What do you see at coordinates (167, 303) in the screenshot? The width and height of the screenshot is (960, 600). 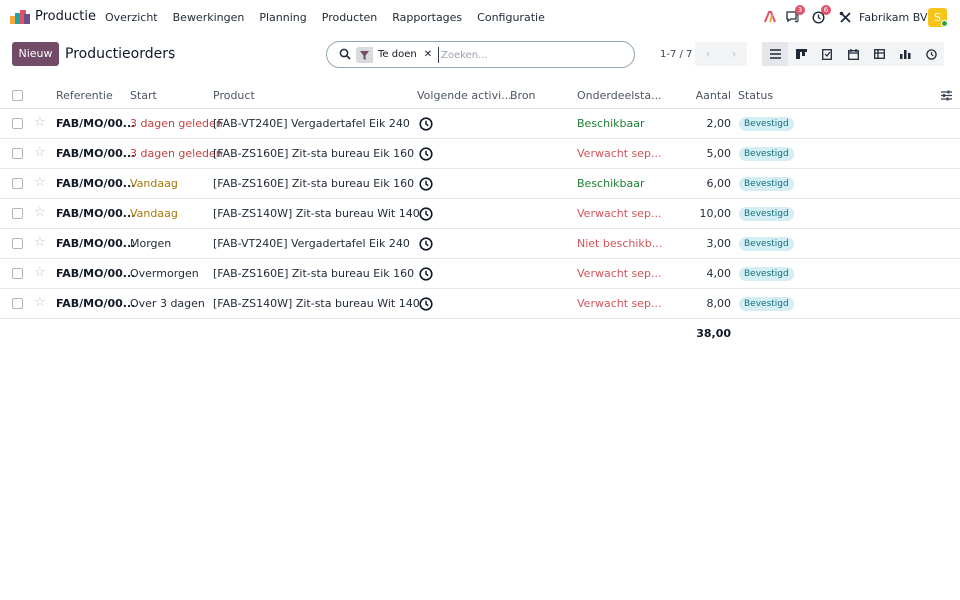 I see `cell-start: Over 3 dagen` at bounding box center [167, 303].